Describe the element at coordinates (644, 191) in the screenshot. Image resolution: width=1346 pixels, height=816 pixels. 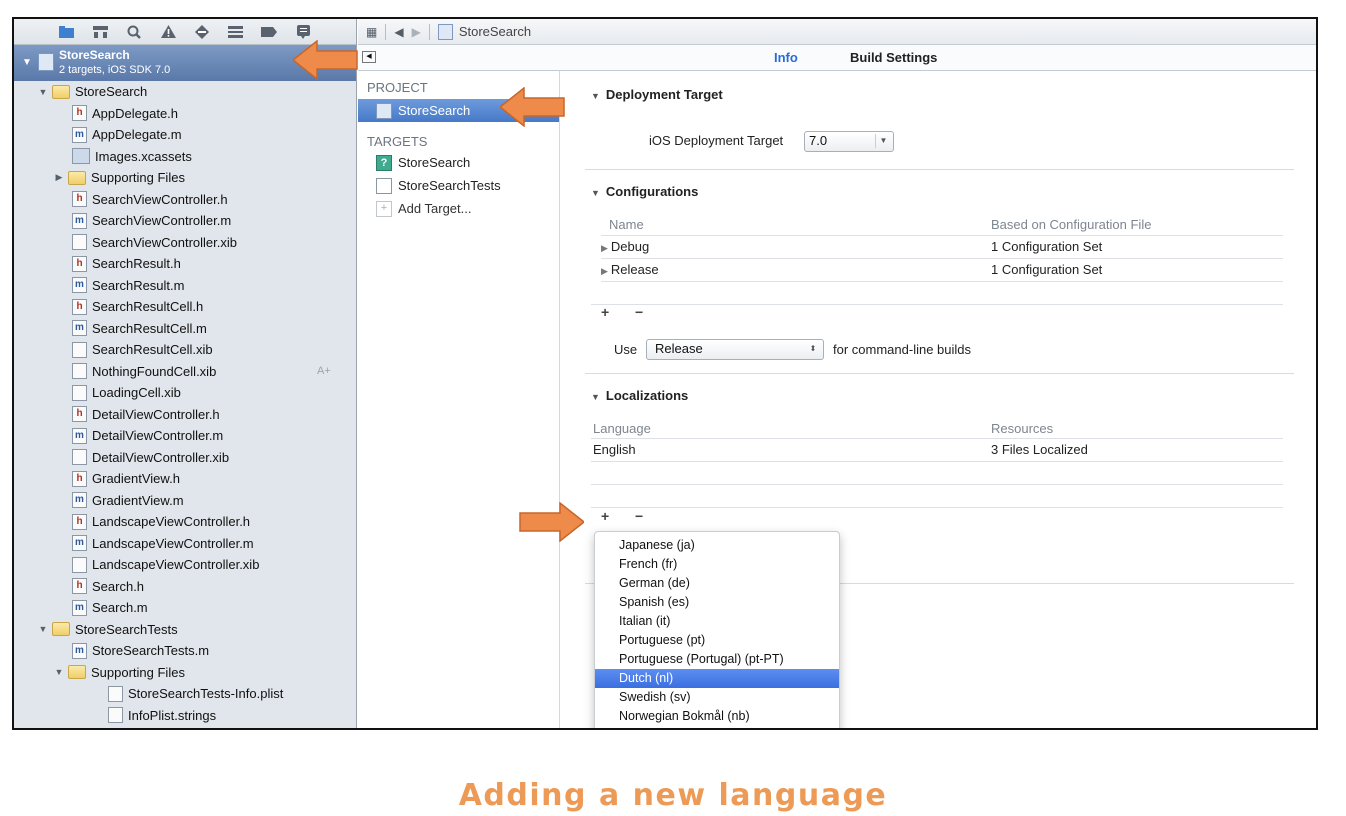
I see `configurations-header: ▼ Configurations` at that location.